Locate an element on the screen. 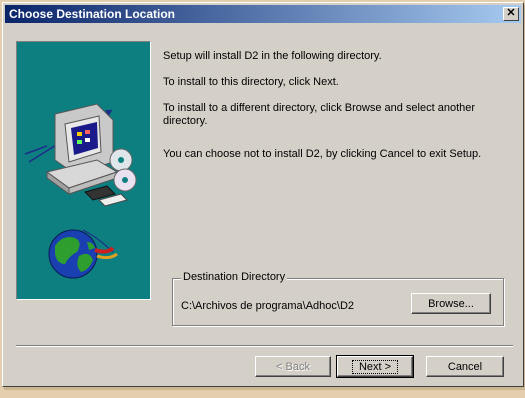  window-title: Choose Destination Location is located at coordinates (92, 14).